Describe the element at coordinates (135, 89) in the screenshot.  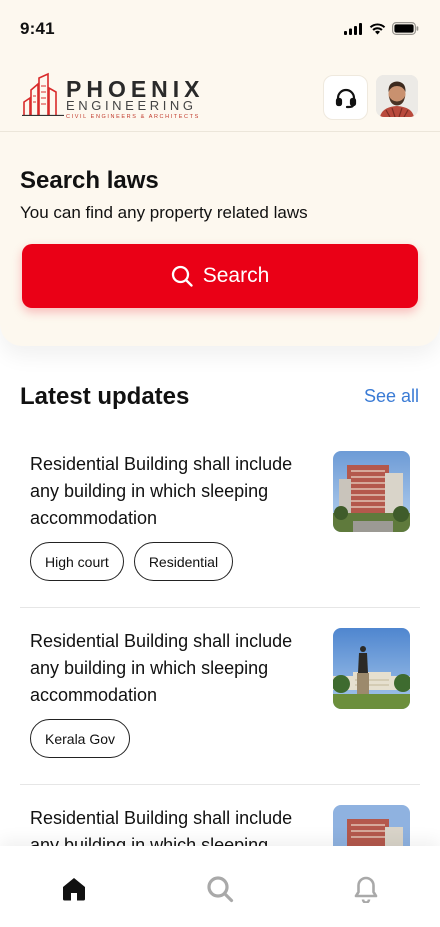
I see `brand-name: PHOENIX` at that location.